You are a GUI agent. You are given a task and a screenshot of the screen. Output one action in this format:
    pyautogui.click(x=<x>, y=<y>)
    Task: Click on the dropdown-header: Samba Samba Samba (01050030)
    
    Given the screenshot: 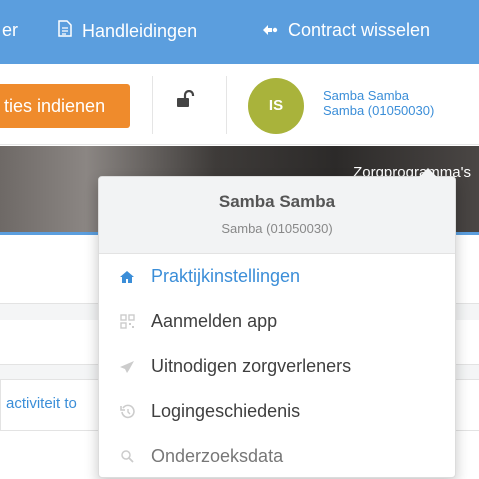 What is the action you would take?
    pyautogui.click(x=277, y=215)
    